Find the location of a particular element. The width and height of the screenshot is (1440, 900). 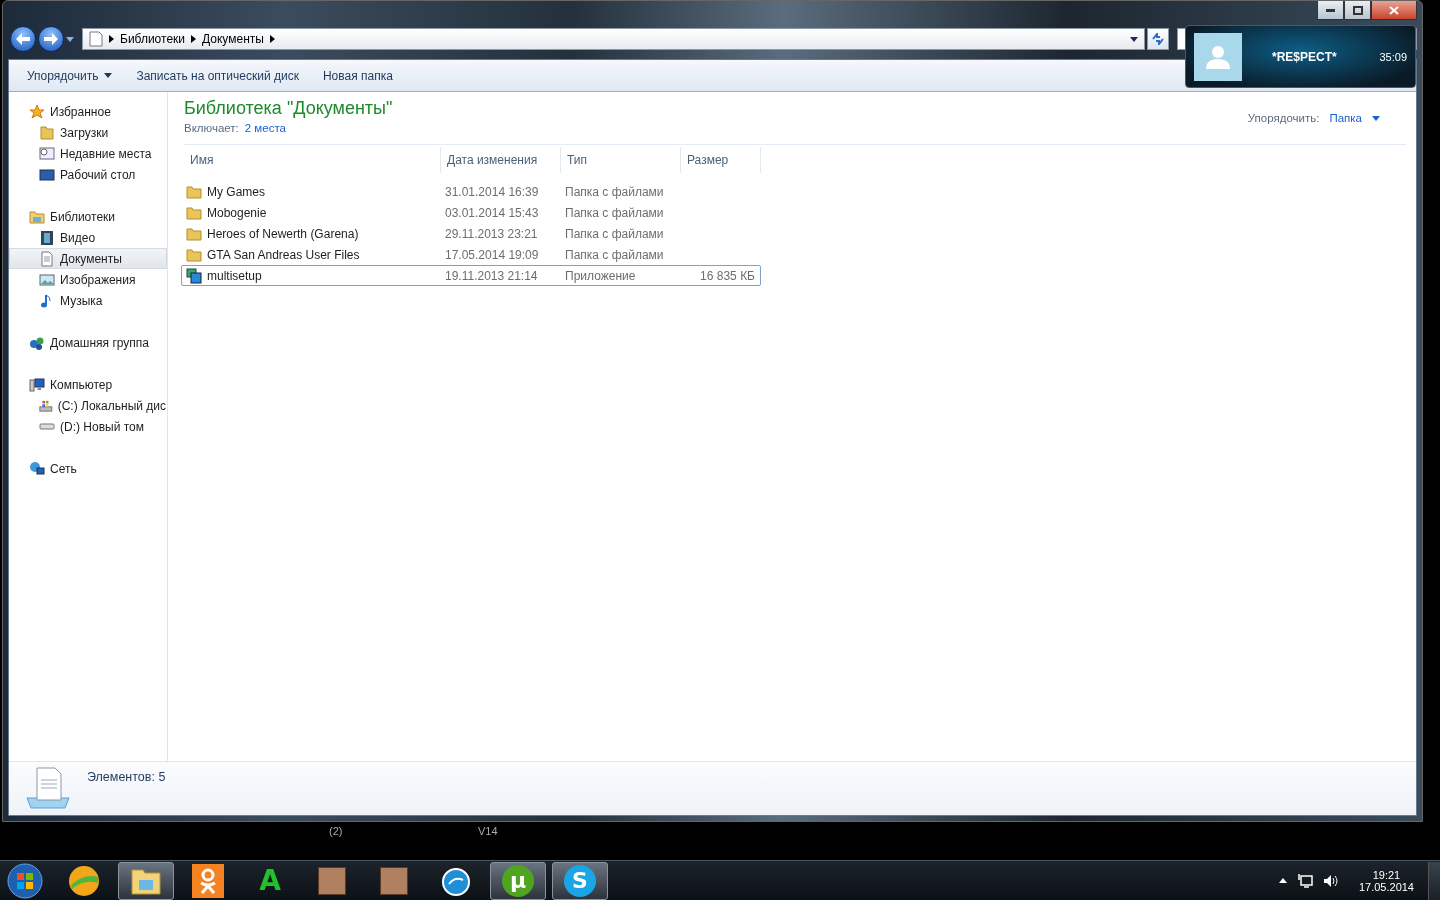

back-arrow-icon is located at coordinates (23, 39).